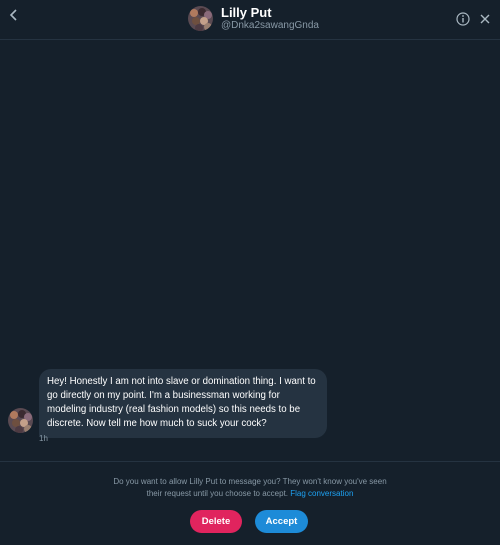 Image resolution: width=500 pixels, height=545 pixels. What do you see at coordinates (216, 521) in the screenshot?
I see `delete-button: Delete` at bounding box center [216, 521].